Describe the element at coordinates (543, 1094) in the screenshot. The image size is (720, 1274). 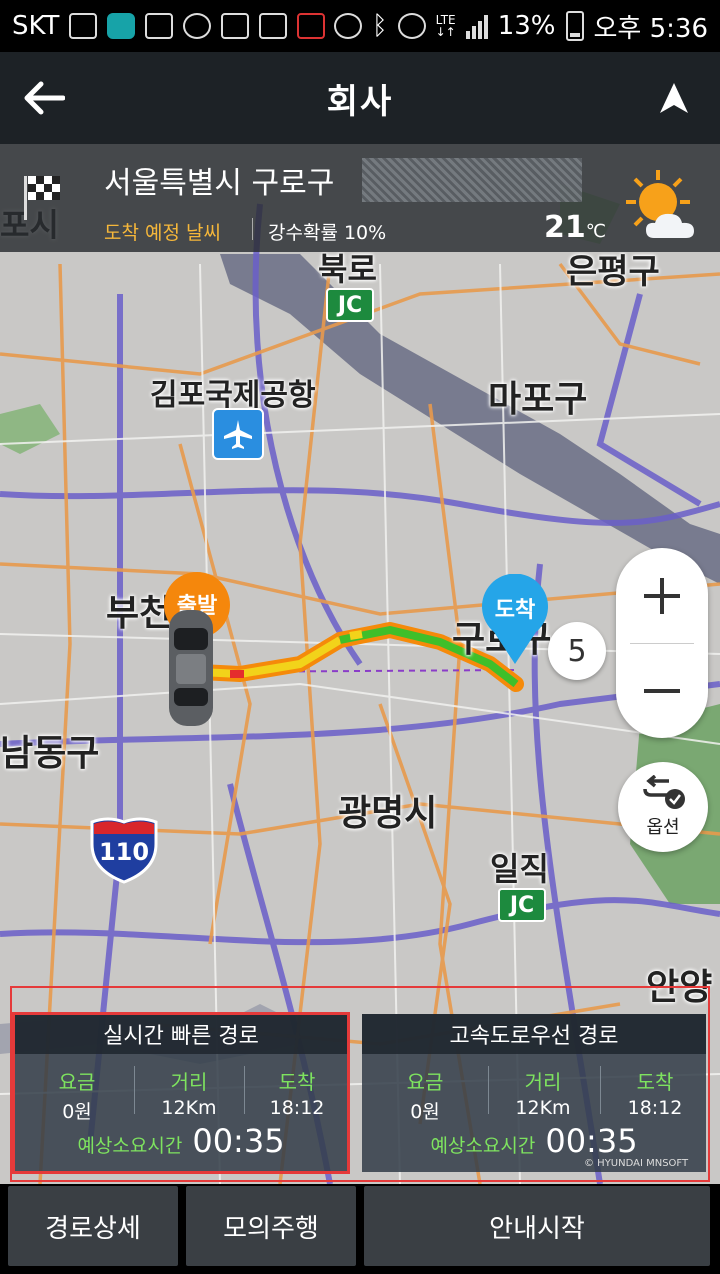
I see `route-distance: 거리 12Km` at that location.